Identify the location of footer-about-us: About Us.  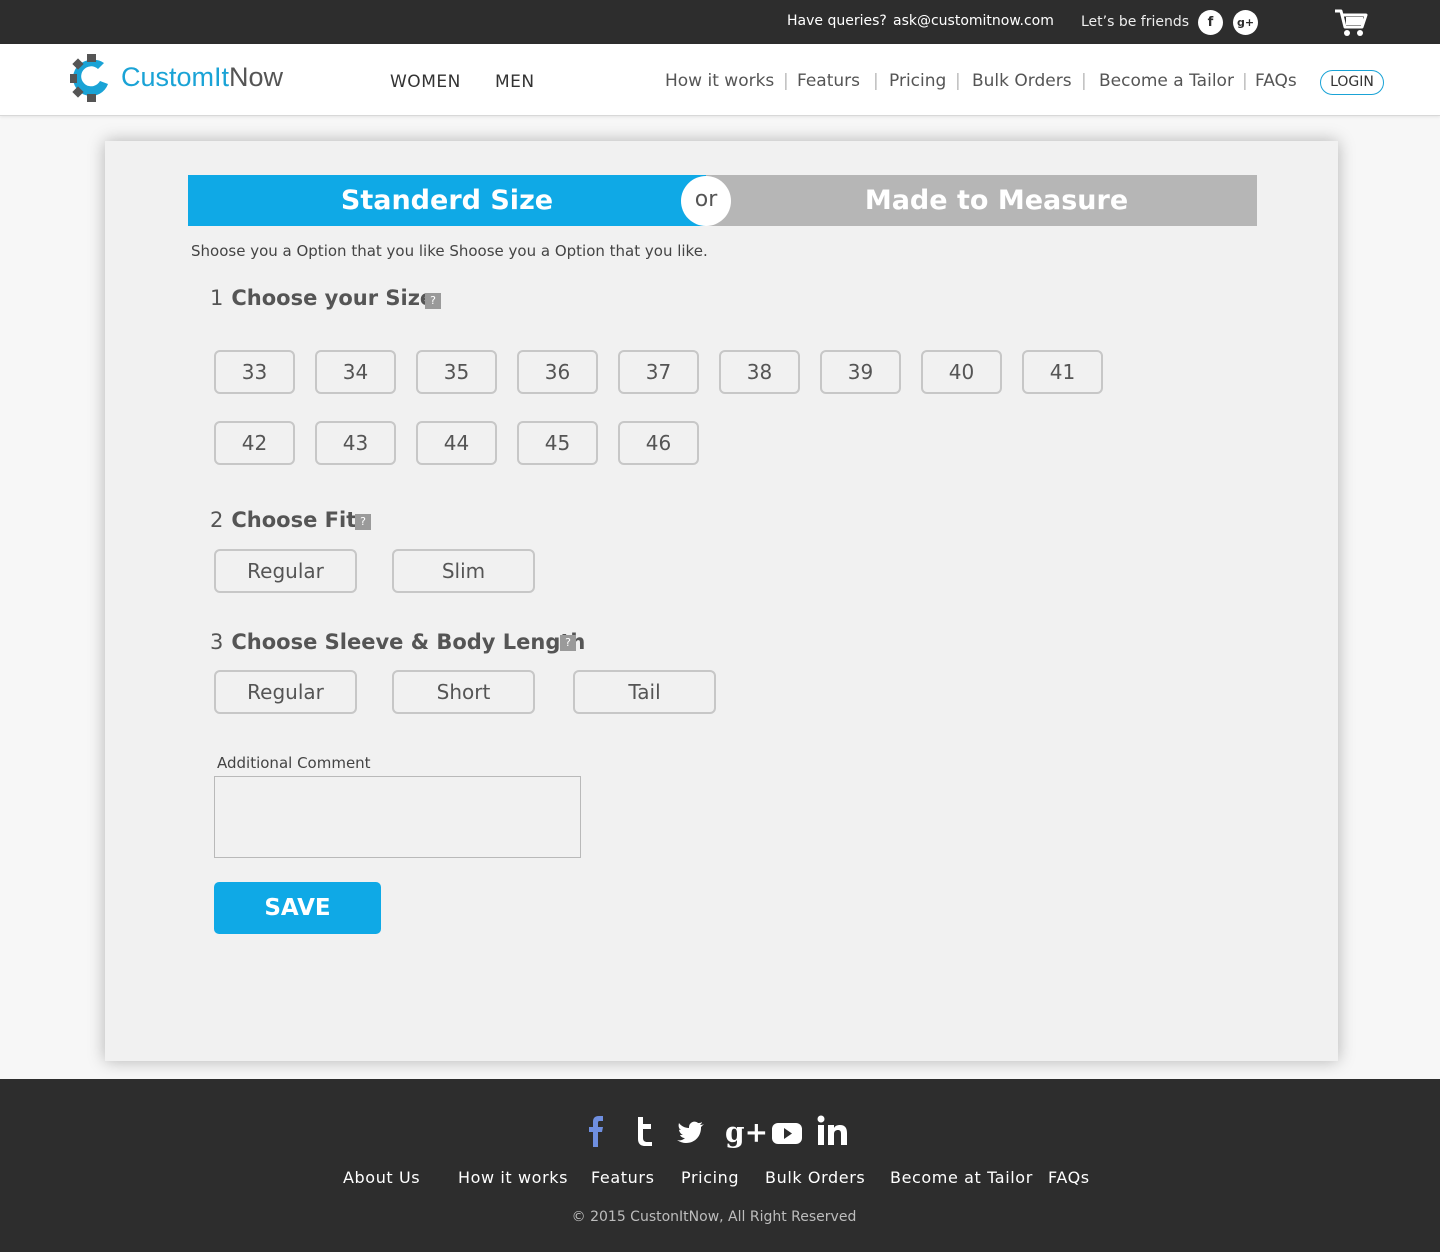
(381, 1177).